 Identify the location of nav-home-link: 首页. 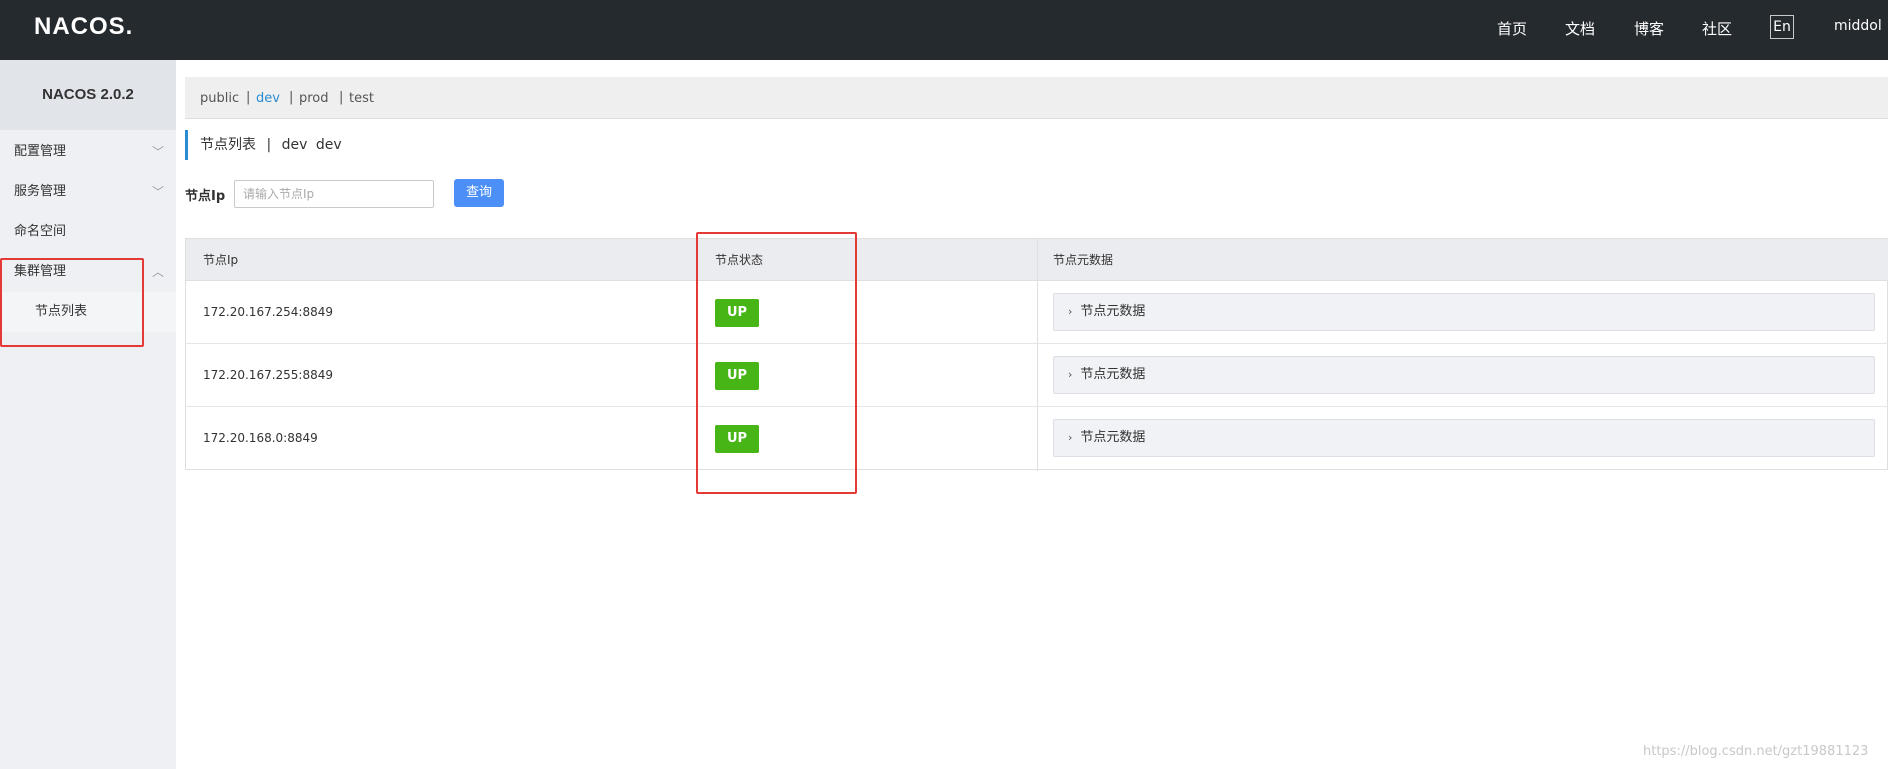
(1512, 28).